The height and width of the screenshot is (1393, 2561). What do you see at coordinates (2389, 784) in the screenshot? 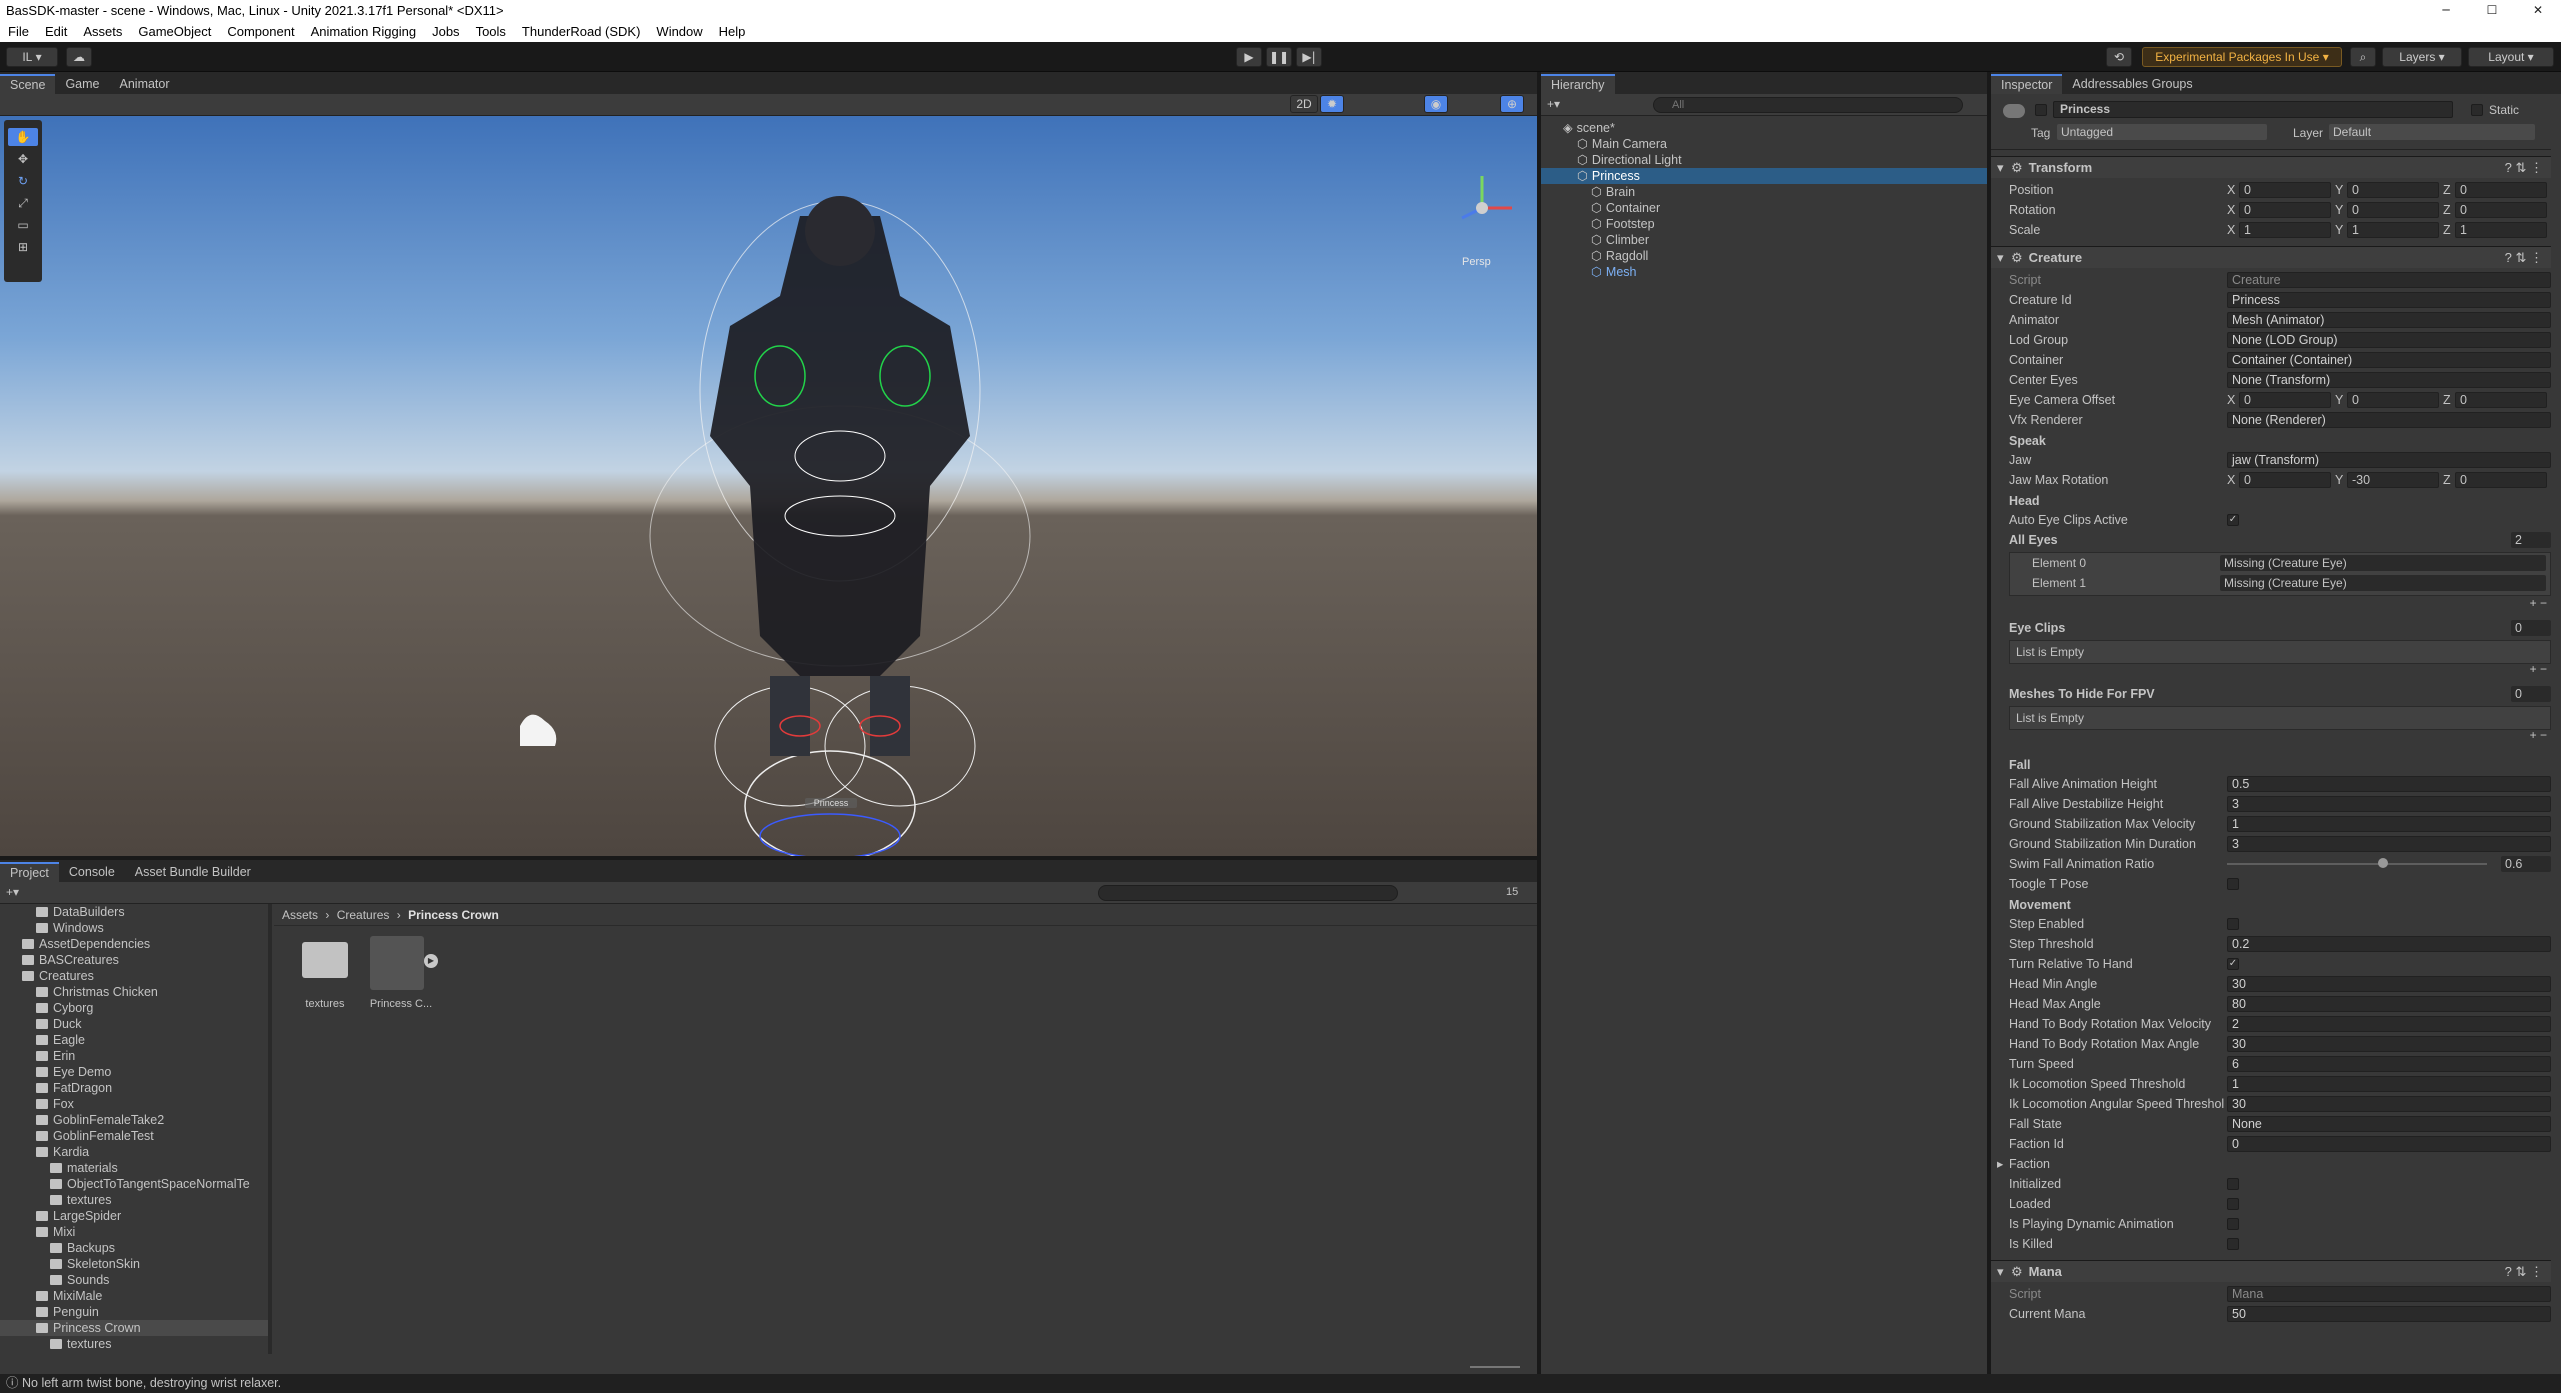
I see `field-value: 0.5` at bounding box center [2389, 784].